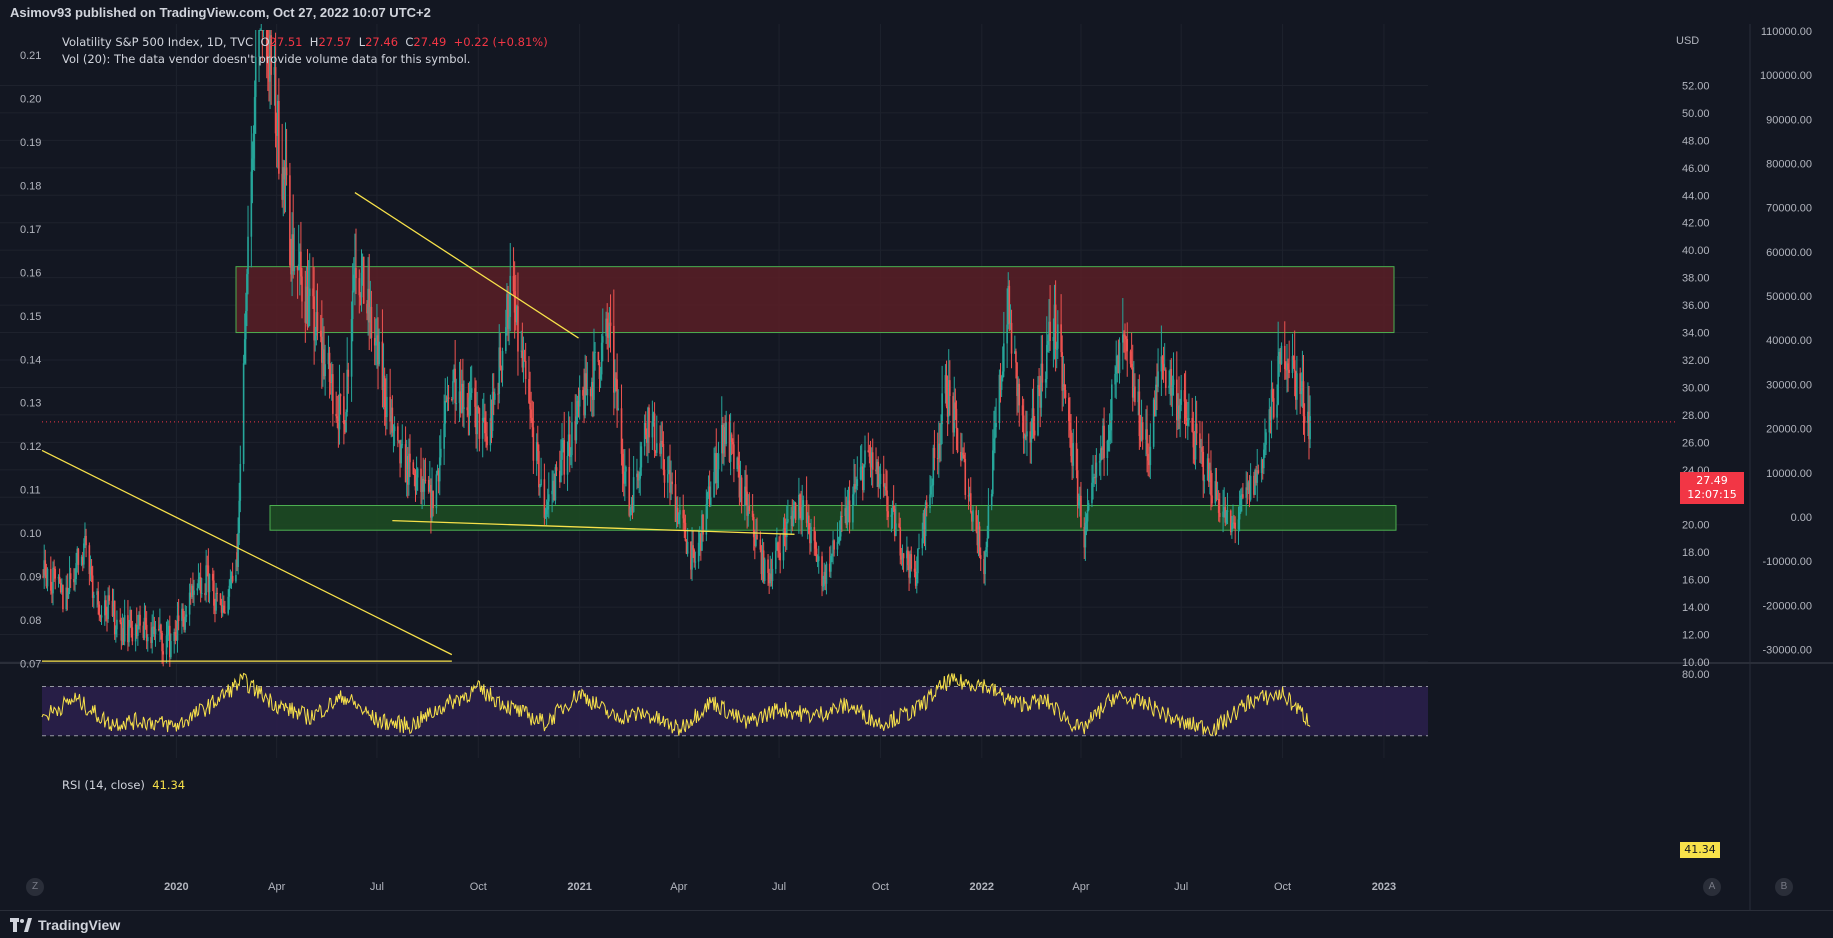 The image size is (1833, 938). I want to click on x-tick-label: Jul, so click(1181, 887).